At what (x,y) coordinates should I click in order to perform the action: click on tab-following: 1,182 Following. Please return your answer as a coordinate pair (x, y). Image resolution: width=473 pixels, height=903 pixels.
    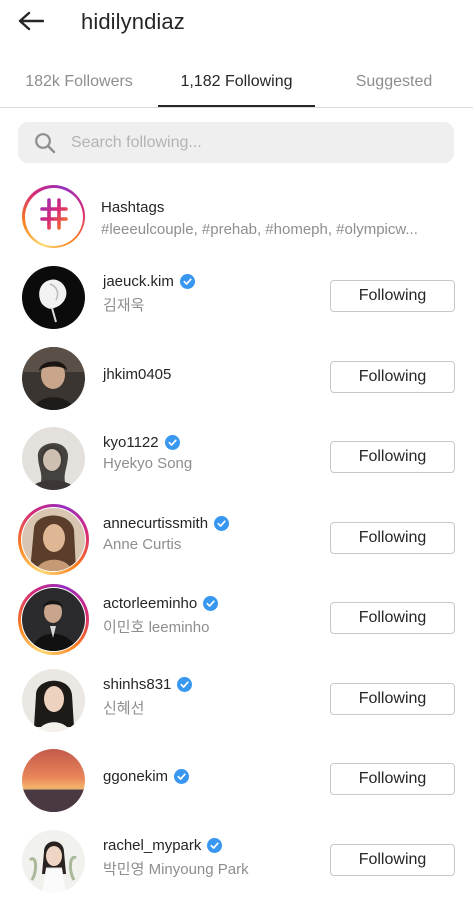
    Looking at the image, I should click on (236, 82).